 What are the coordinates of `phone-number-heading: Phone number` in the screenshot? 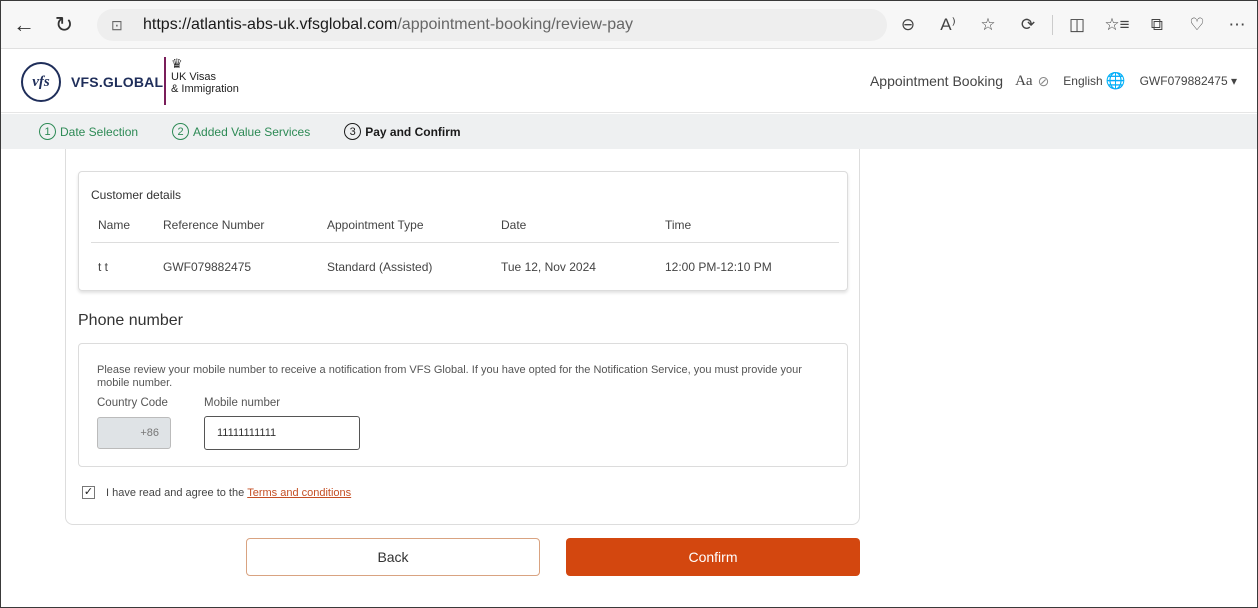 It's located at (130, 320).